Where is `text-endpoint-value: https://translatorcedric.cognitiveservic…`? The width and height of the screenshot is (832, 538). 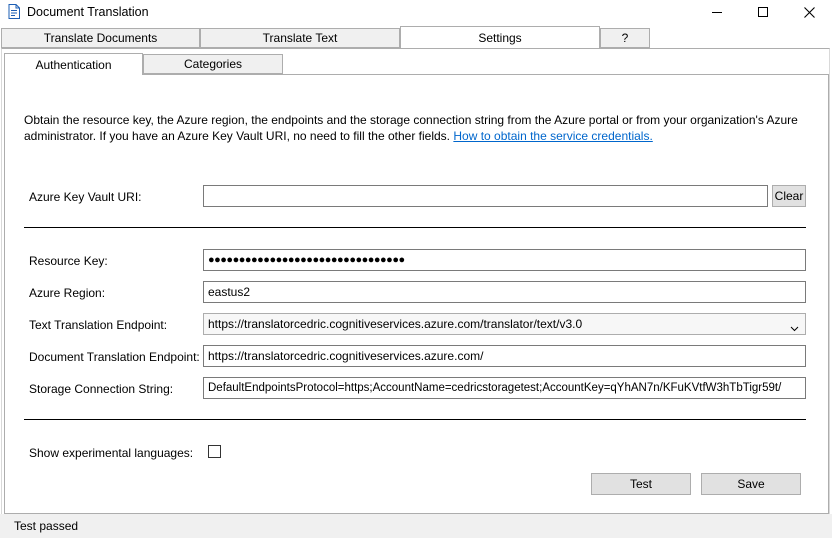 text-endpoint-value: https://translatorcedric.cognitiveservic… is located at coordinates (395, 324).